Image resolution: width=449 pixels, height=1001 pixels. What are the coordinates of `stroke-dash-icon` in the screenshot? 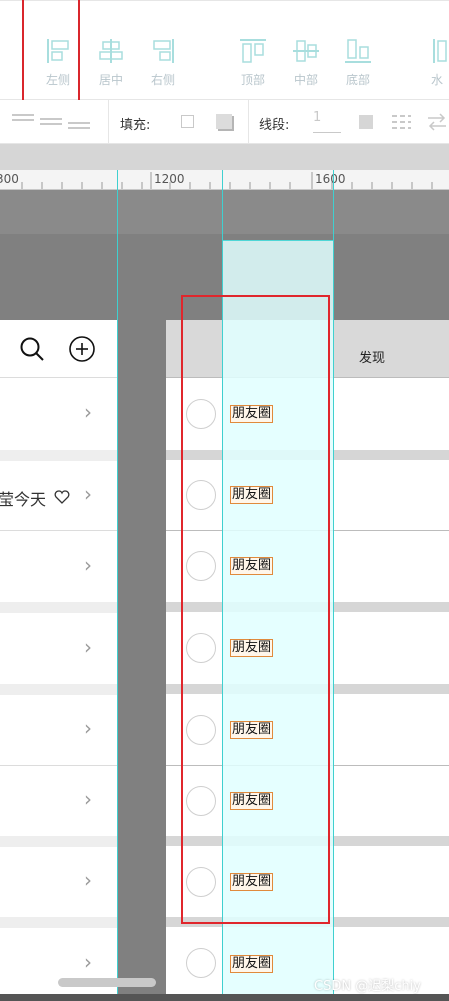 It's located at (401, 122).